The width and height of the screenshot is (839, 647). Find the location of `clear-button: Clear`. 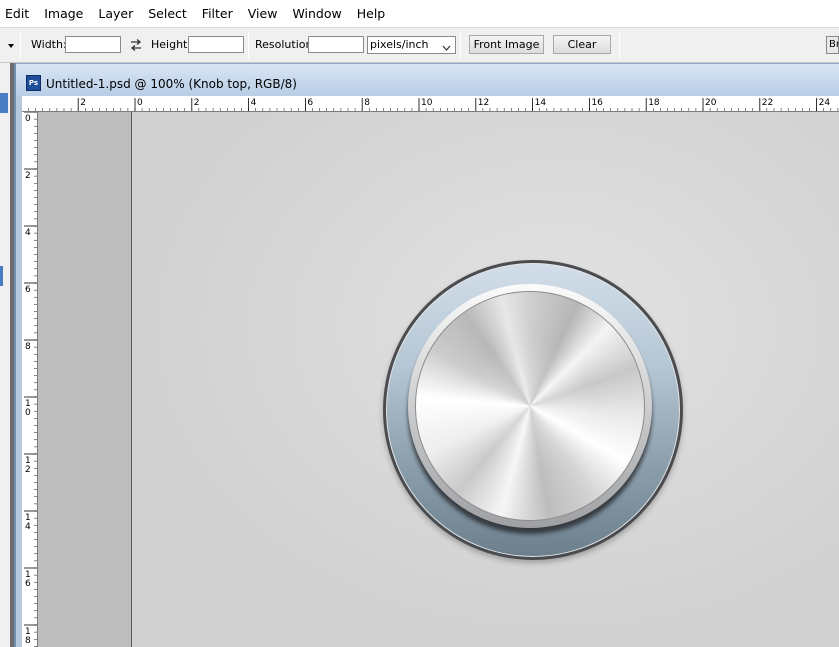

clear-button: Clear is located at coordinates (582, 44).